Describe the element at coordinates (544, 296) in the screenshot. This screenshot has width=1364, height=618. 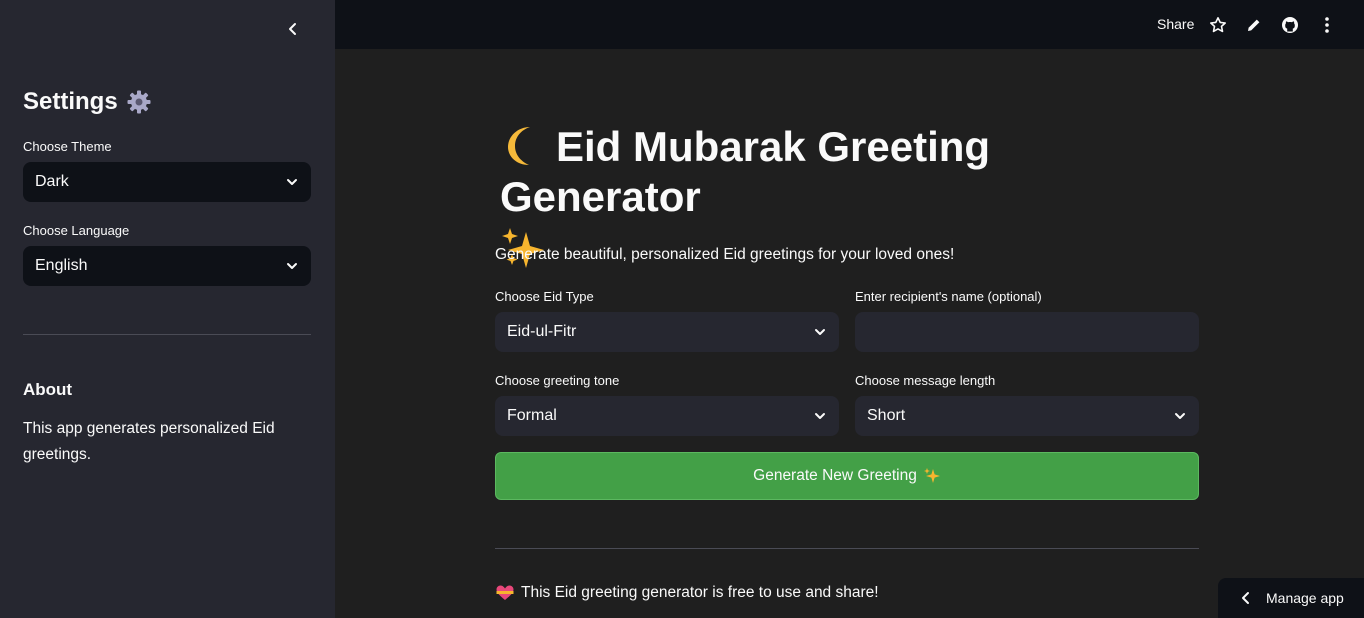
I see `eid-type-label: Choose Eid Type` at that location.